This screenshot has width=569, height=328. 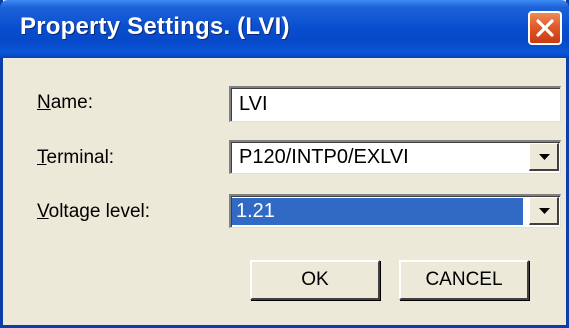 I want to click on terminal-dropdown-button, so click(x=544, y=157).